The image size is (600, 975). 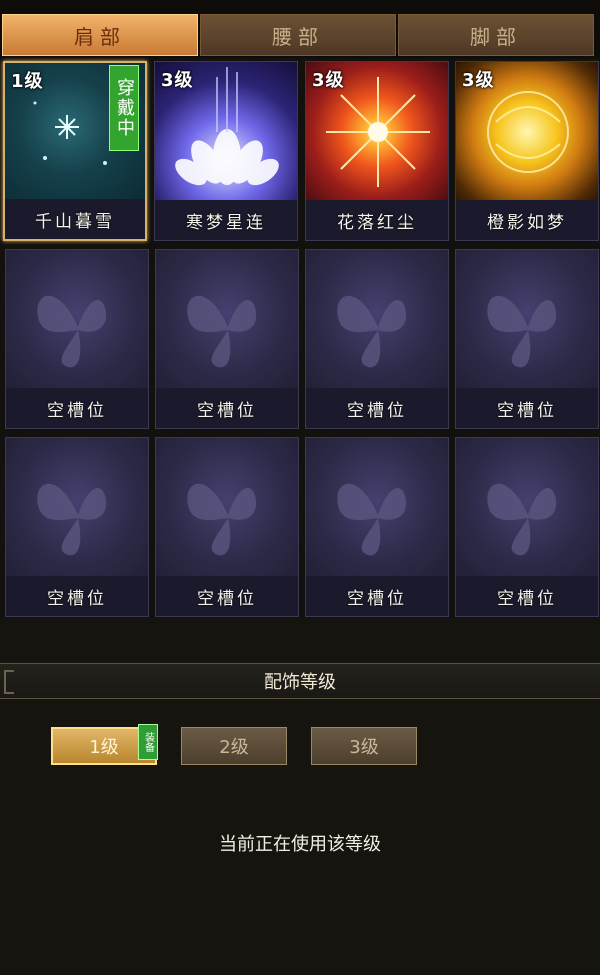 I want to click on tab-feet: 脚部, so click(x=496, y=35).